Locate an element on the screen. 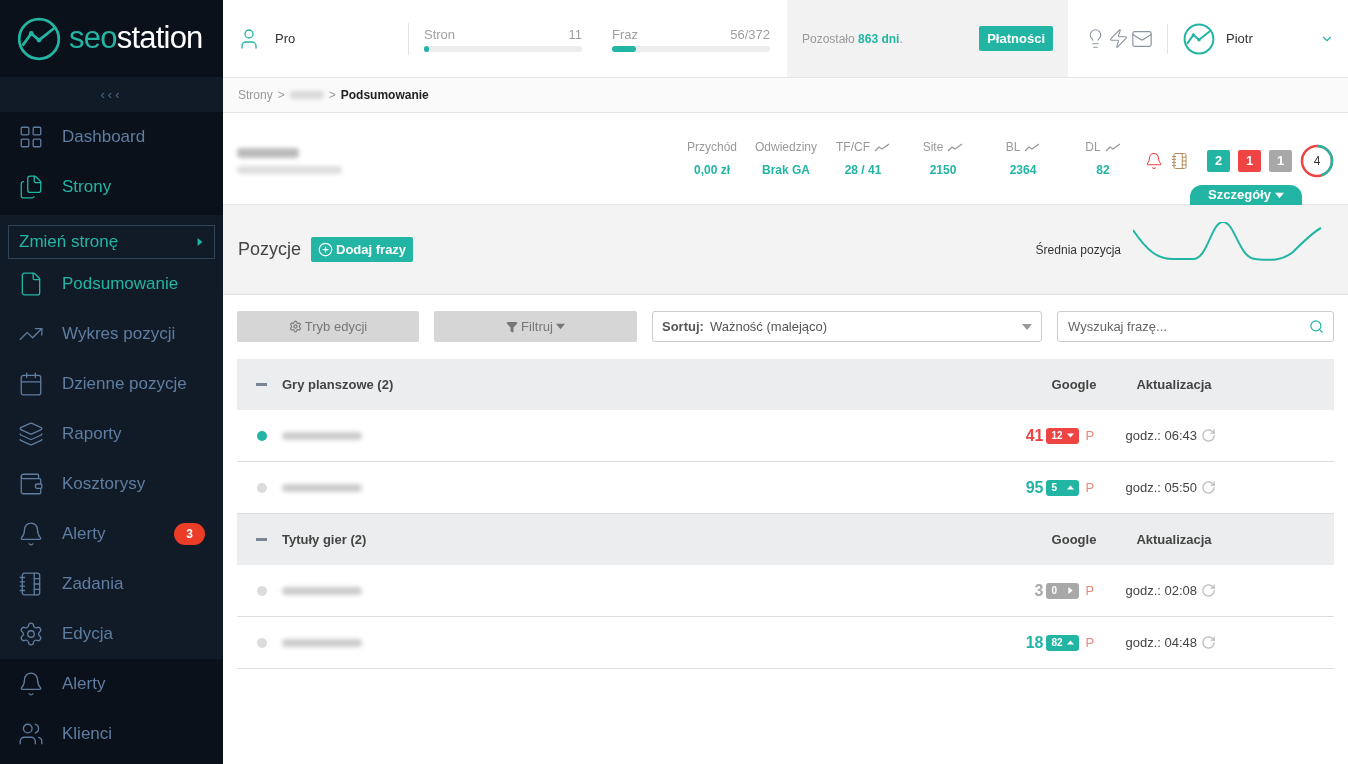 The image size is (1348, 764). plan-label: Pro is located at coordinates (285, 38).